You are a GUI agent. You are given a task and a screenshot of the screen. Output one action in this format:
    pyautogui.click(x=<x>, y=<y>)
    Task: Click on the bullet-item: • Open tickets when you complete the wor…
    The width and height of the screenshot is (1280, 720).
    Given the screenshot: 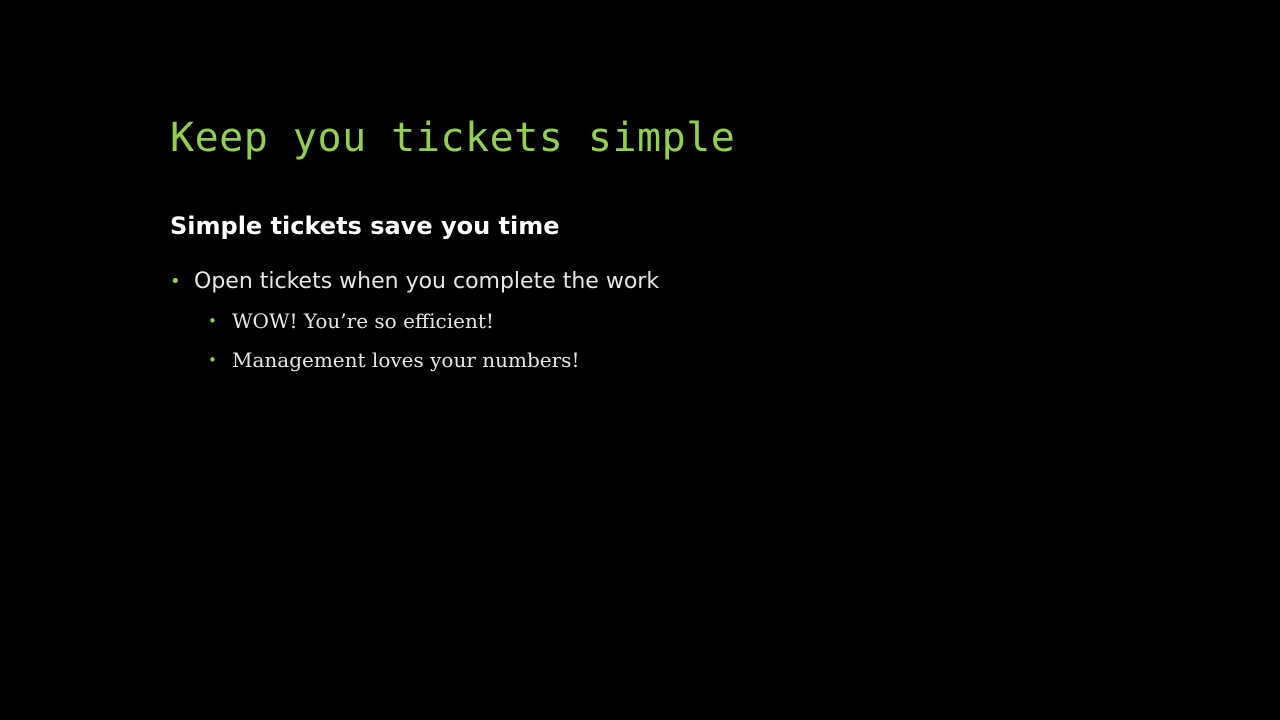 What is the action you would take?
    pyautogui.click(x=414, y=282)
    